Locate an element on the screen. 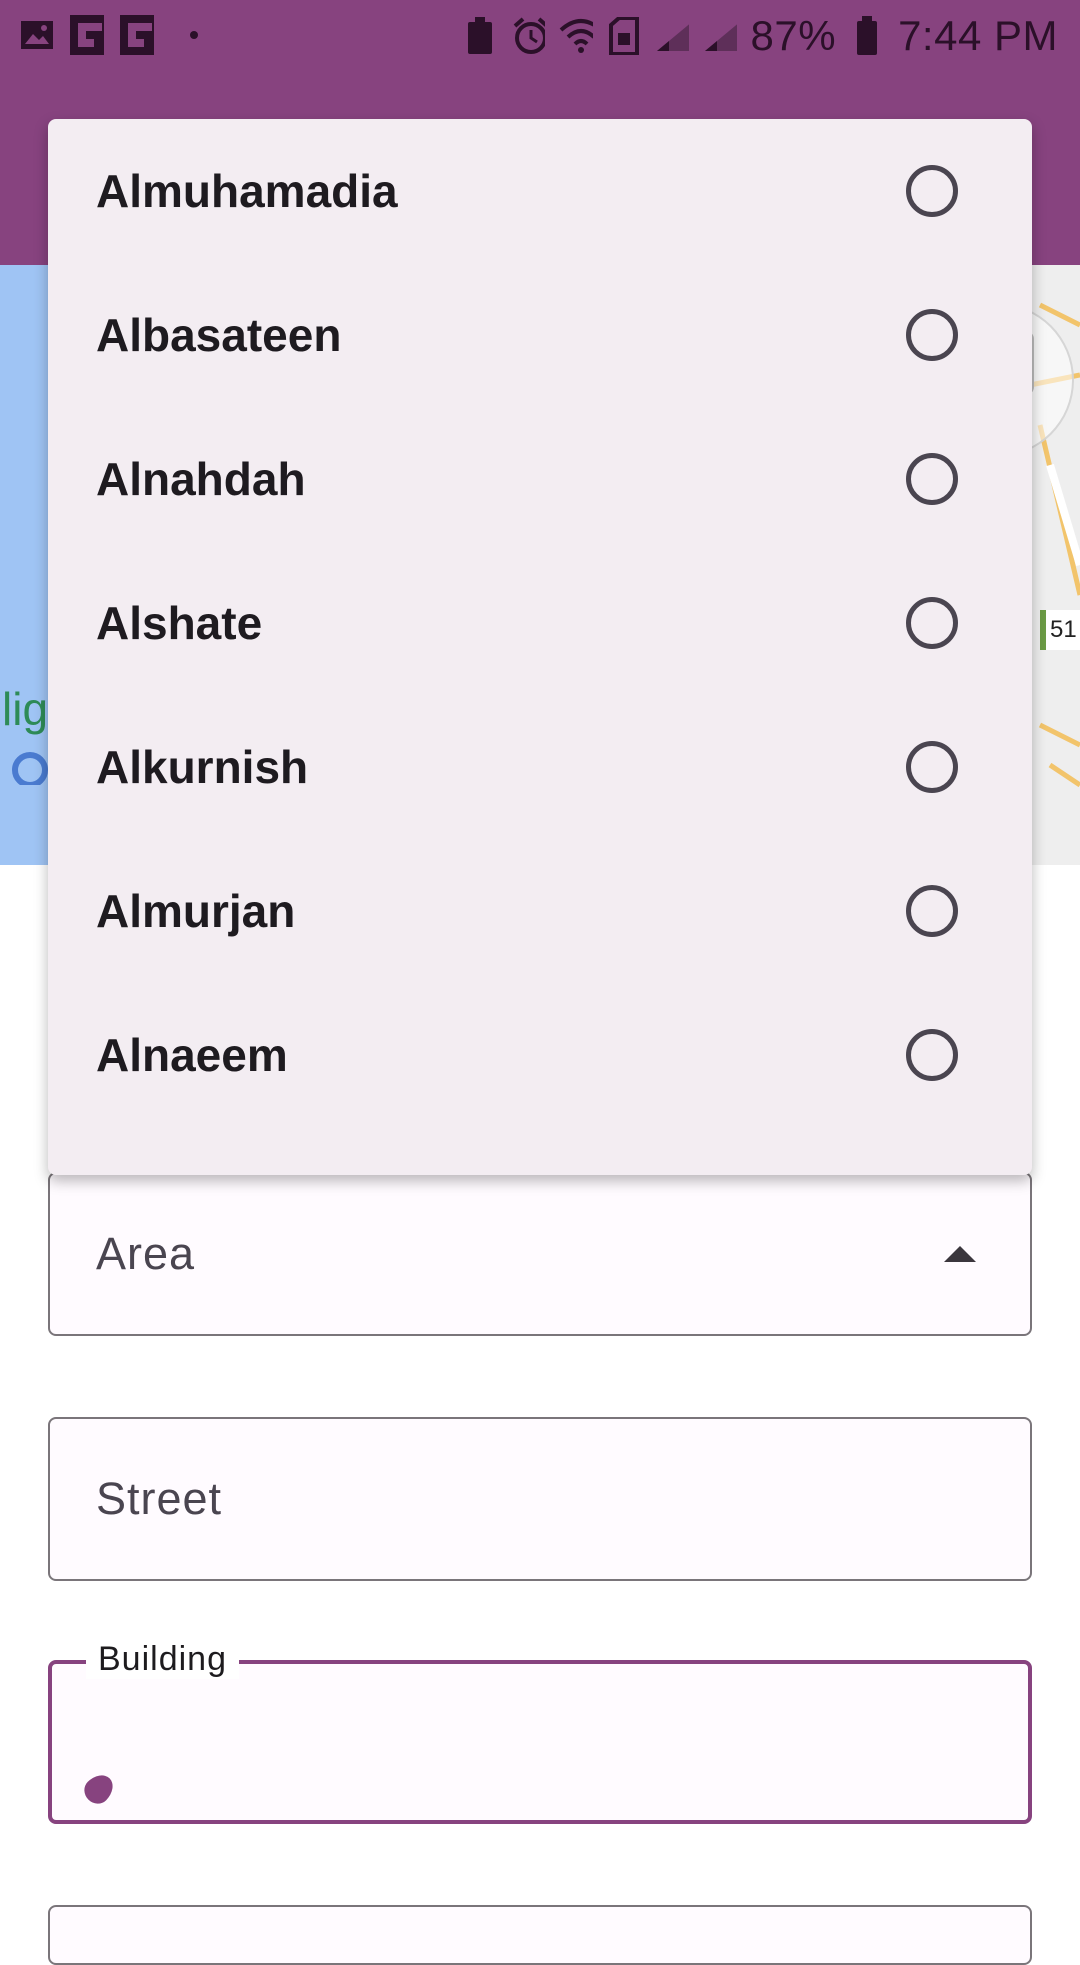 The image size is (1080, 1965). menu-option: Alnahdah is located at coordinates (540, 479).